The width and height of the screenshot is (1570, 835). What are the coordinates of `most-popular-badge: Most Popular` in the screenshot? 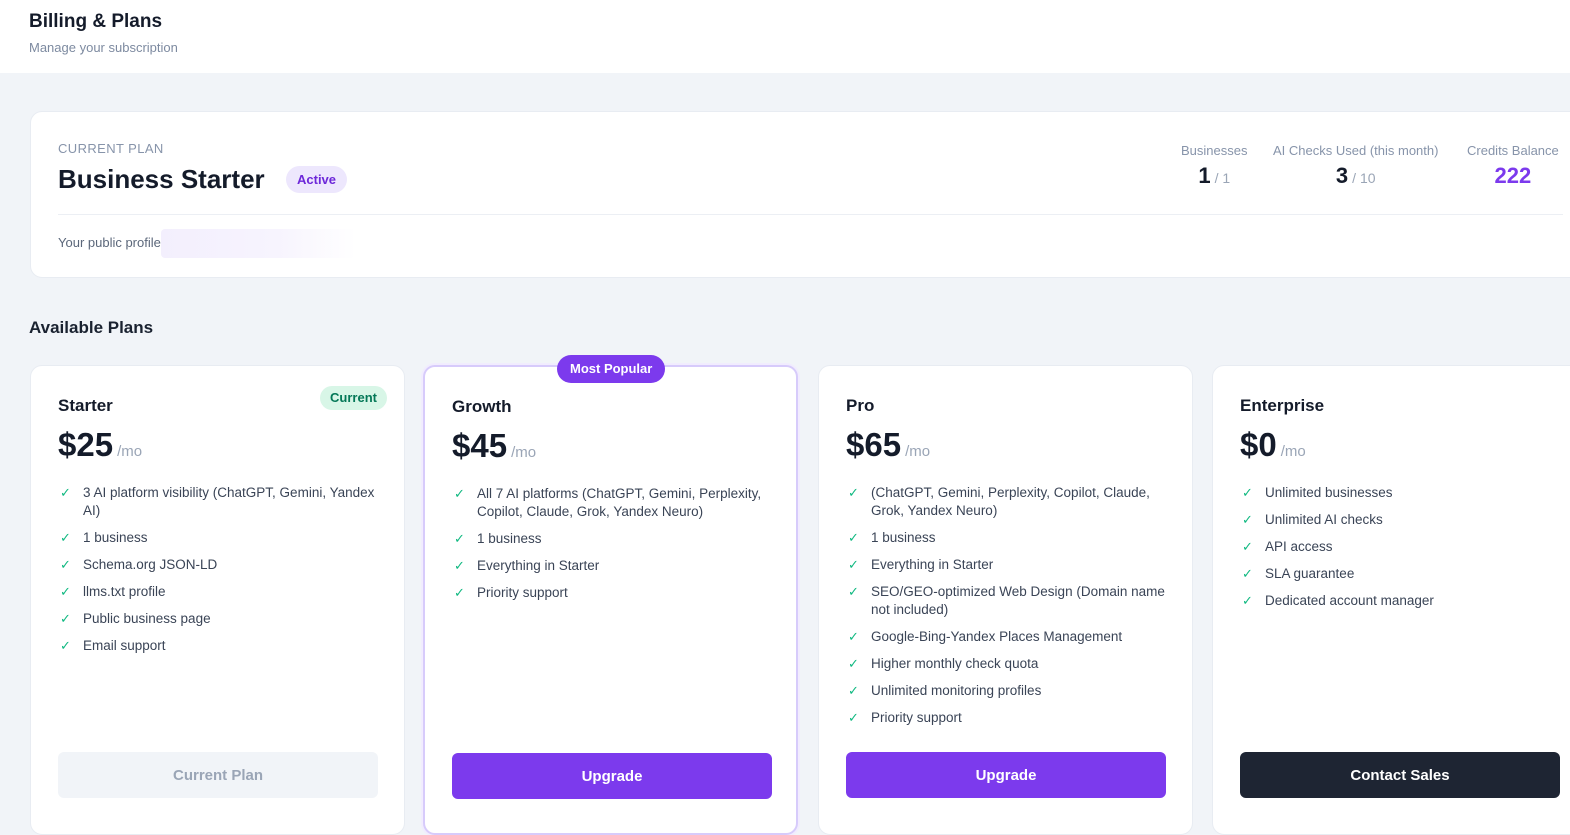 It's located at (611, 369).